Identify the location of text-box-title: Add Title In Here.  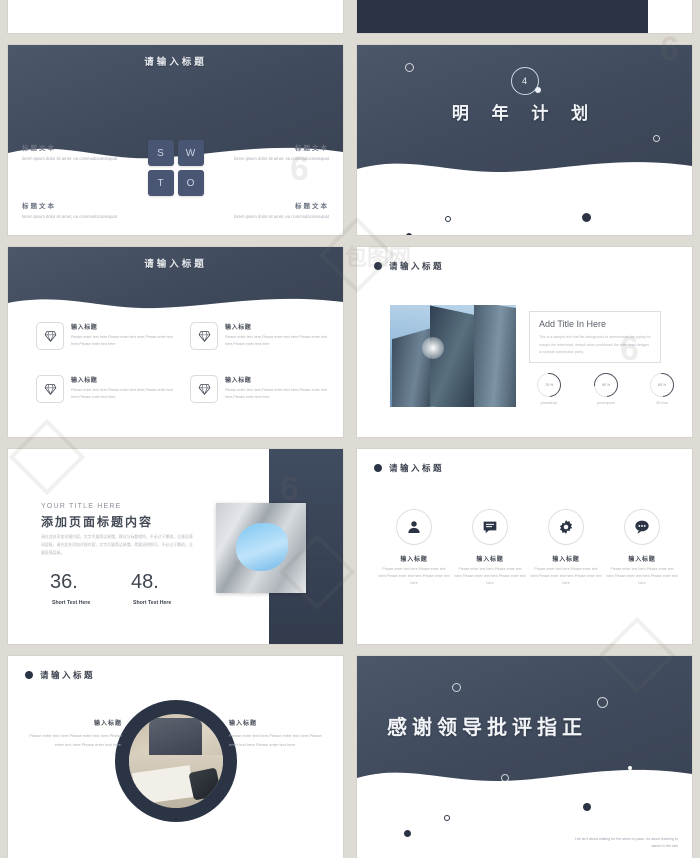
(573, 324).